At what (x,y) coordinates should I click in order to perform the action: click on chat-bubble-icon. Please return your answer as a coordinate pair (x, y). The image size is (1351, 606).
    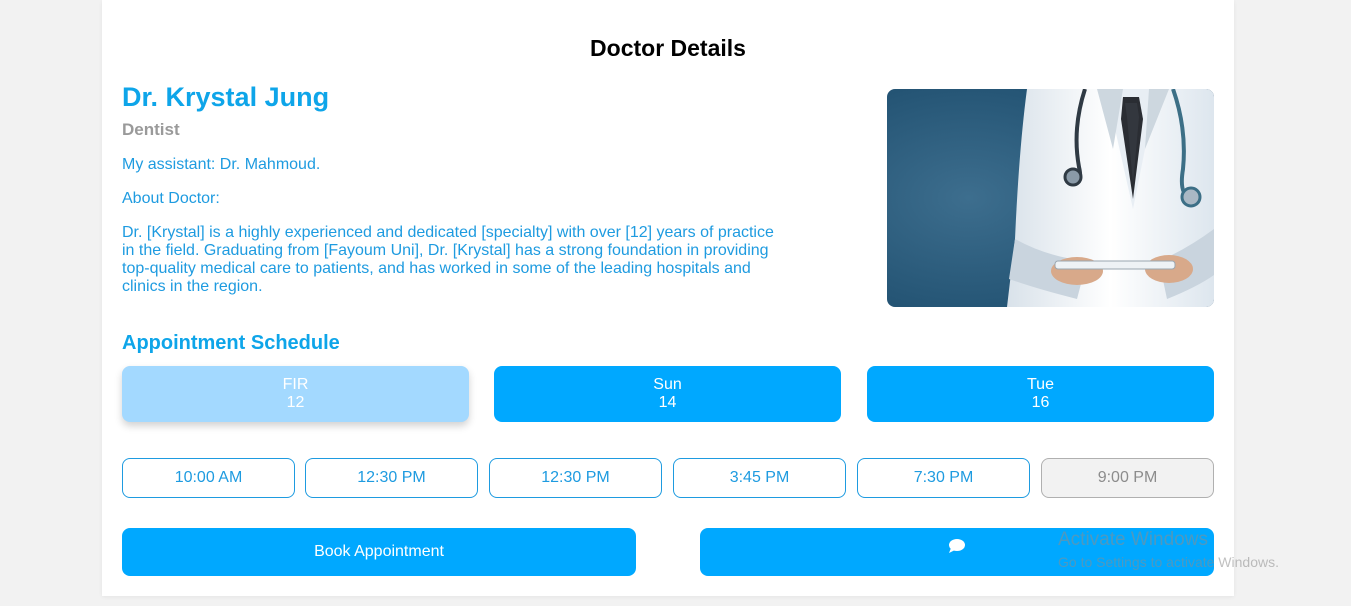
    Looking at the image, I should click on (957, 550).